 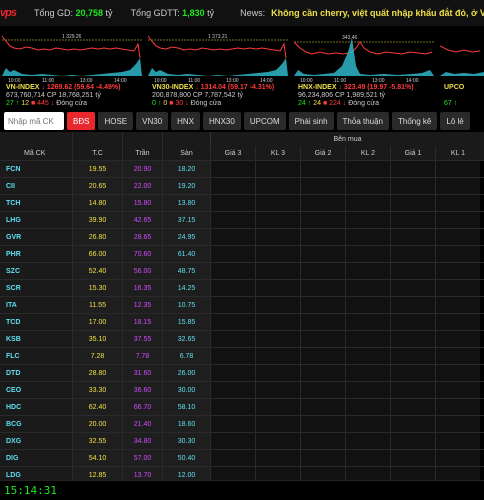 I want to click on table-row: CII 20.65 22.00 19.20, so click(x=242, y=185).